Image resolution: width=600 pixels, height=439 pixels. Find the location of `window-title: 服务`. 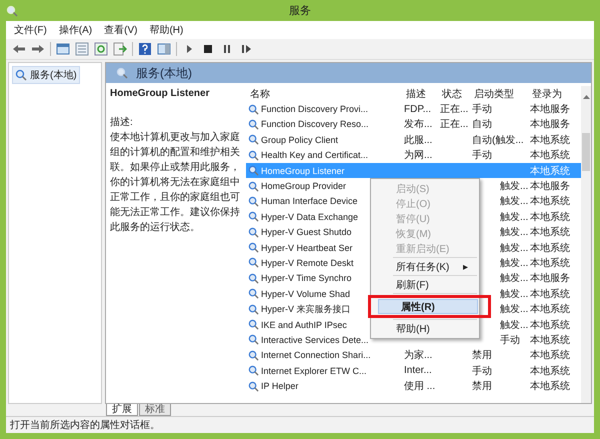

window-title: 服务 is located at coordinates (300, 11).